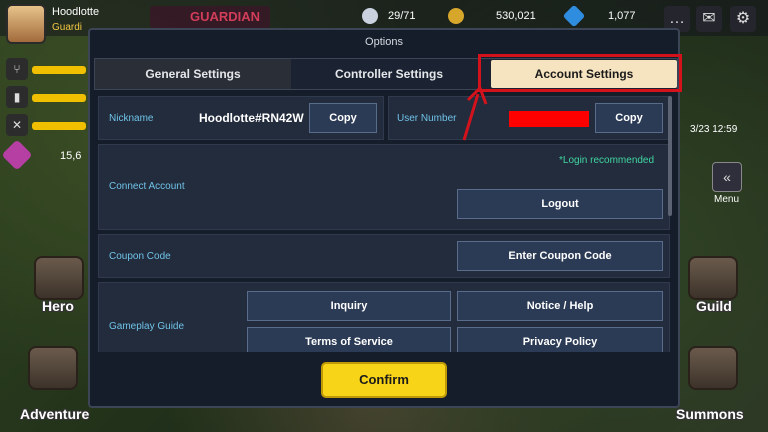 Image resolution: width=768 pixels, height=432 pixels. Describe the element at coordinates (71, 156) in the screenshot. I see `crystal-counter: 15,6` at that location.